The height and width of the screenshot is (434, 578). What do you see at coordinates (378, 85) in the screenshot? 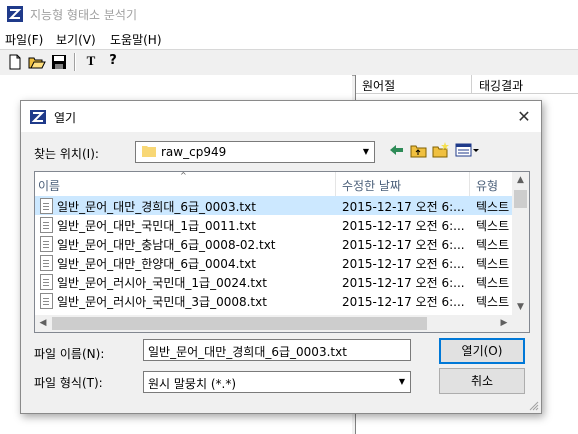
I see `column-original-eojeol: 원어절` at bounding box center [378, 85].